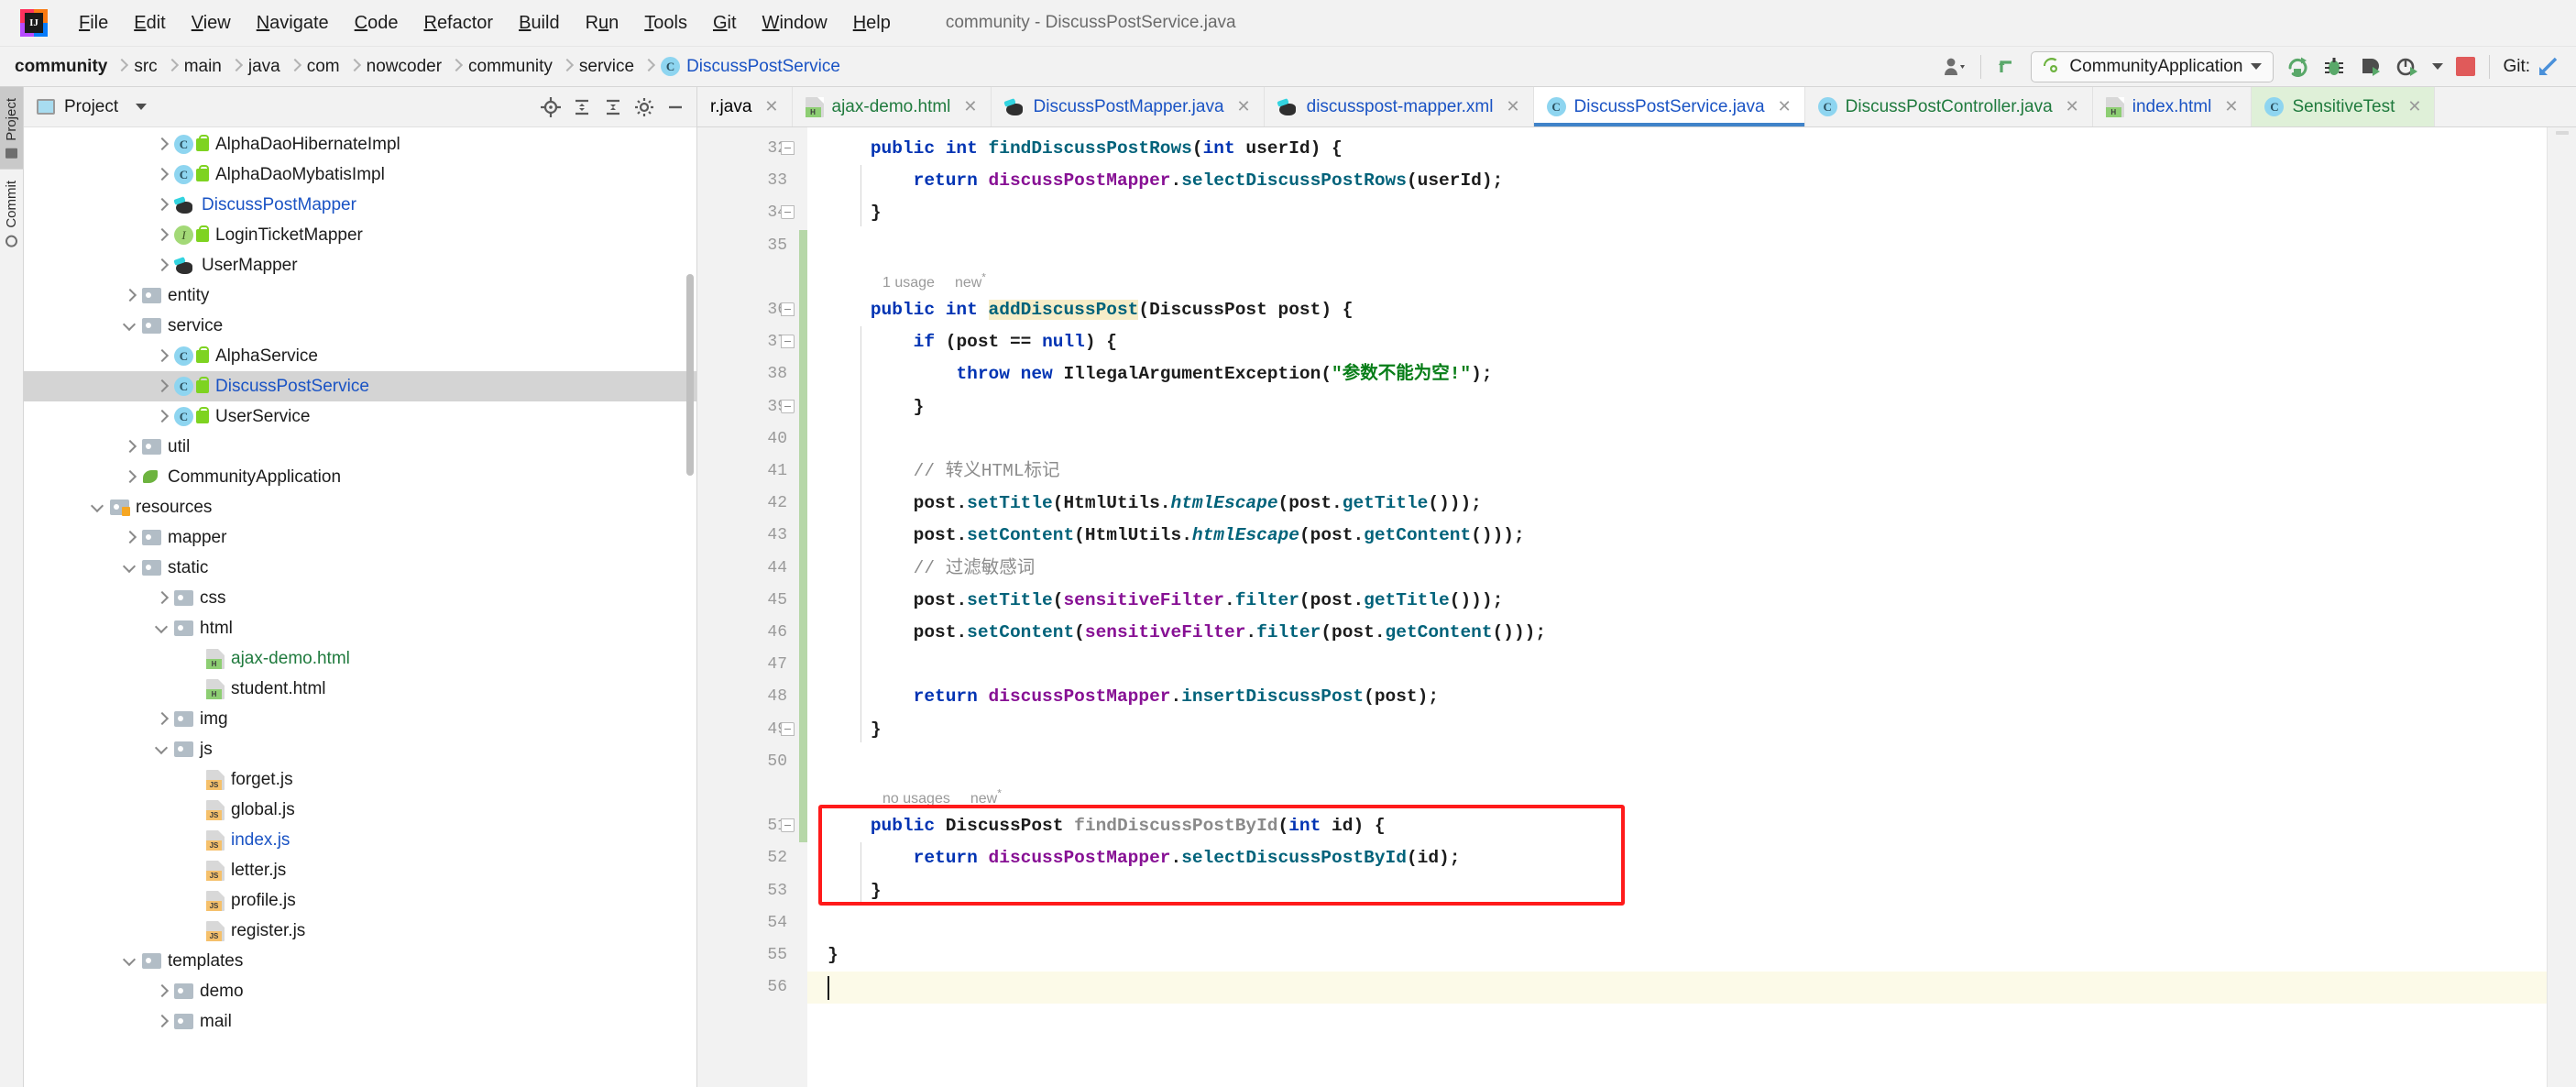 This screenshot has width=2576, height=1087. I want to click on tree-item: UserMapper, so click(360, 265).